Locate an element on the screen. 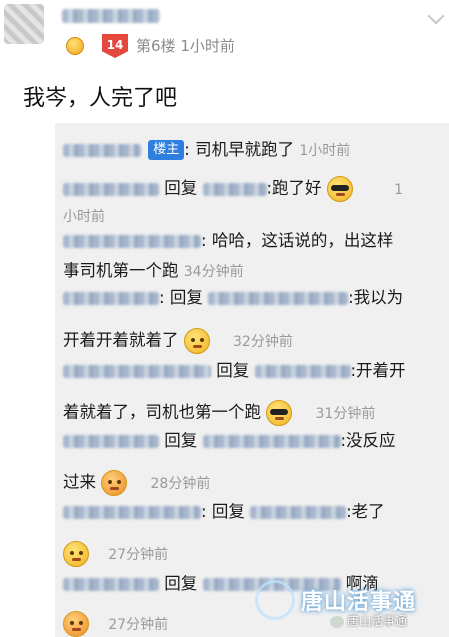 This screenshot has width=449, height=637. post-time: 1小时前 is located at coordinates (207, 46).